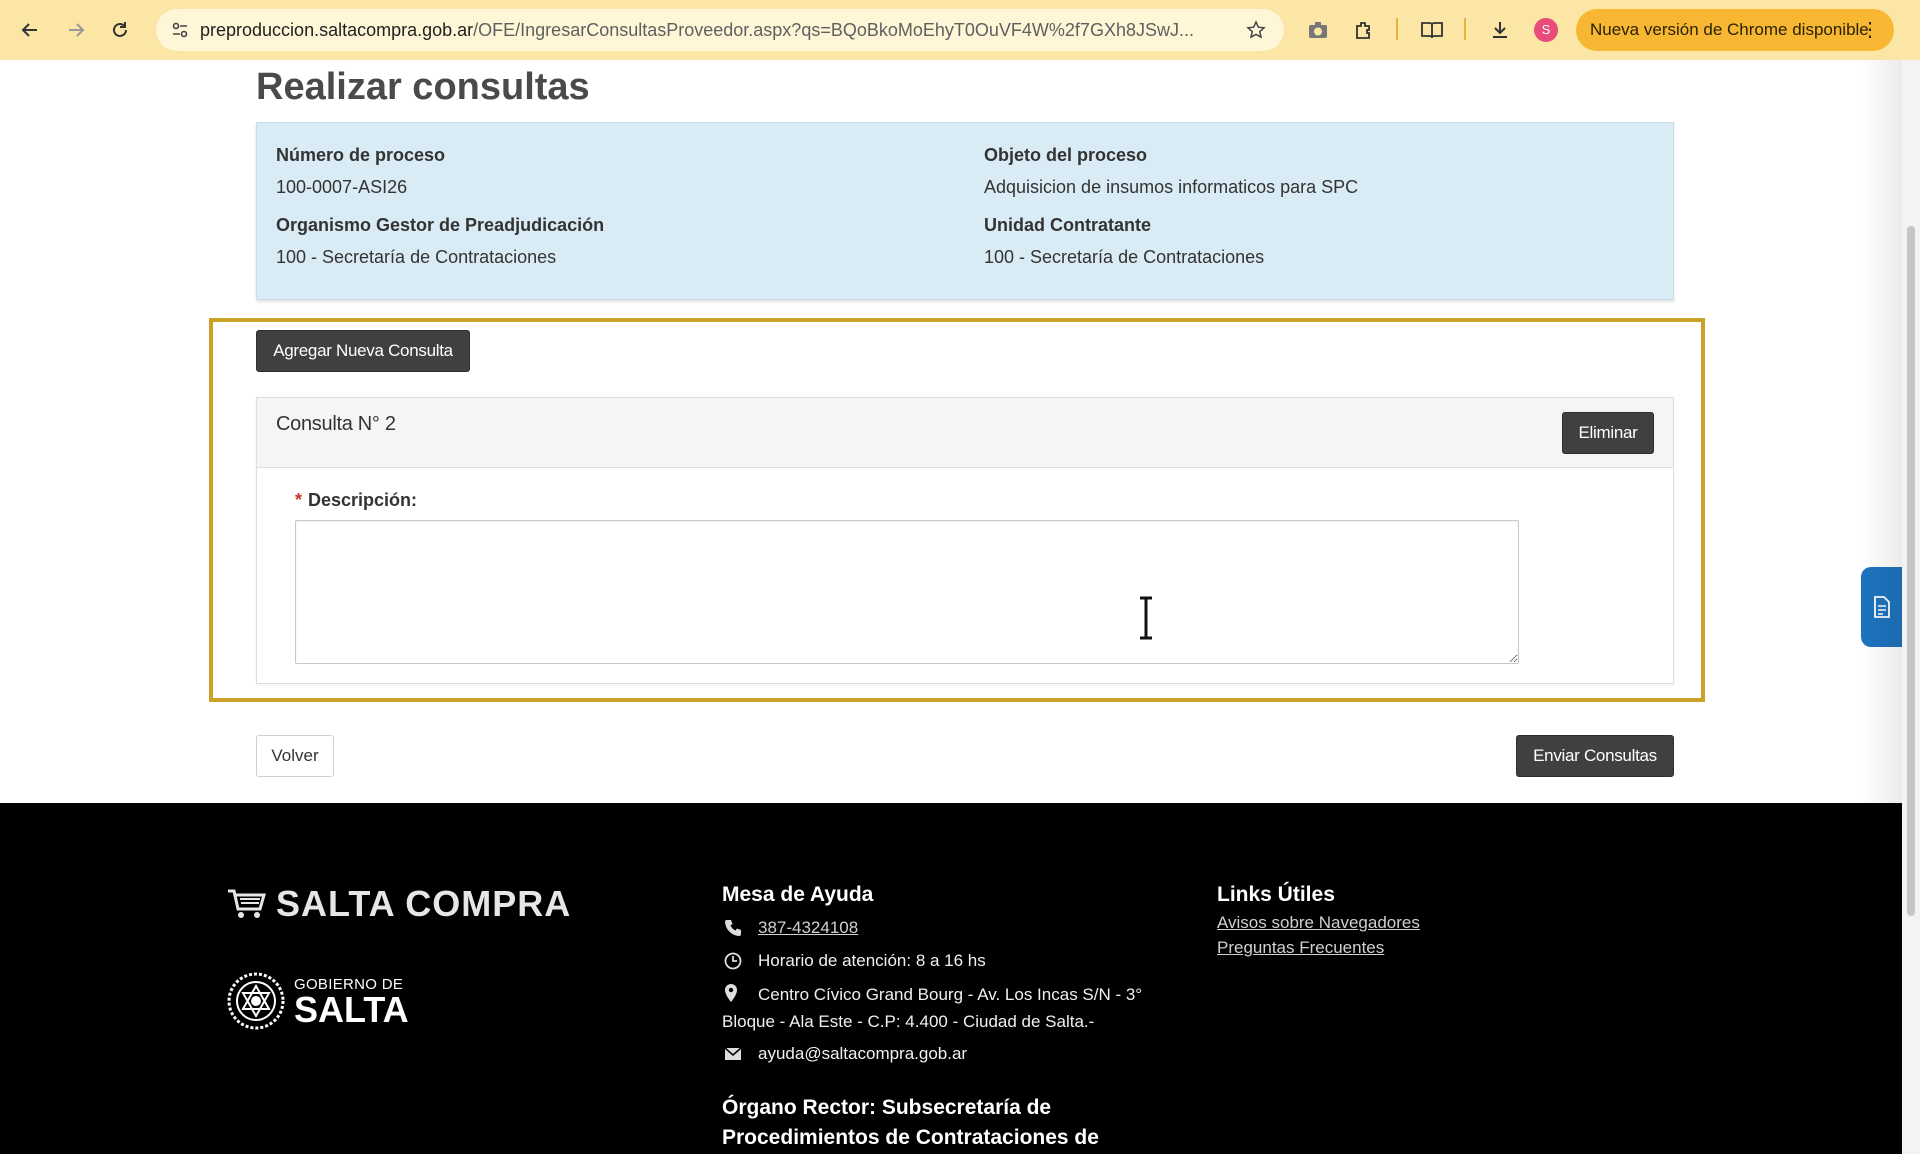 The width and height of the screenshot is (1920, 1154). Describe the element at coordinates (76, 30) in the screenshot. I see `forward-arrow-icon` at that location.